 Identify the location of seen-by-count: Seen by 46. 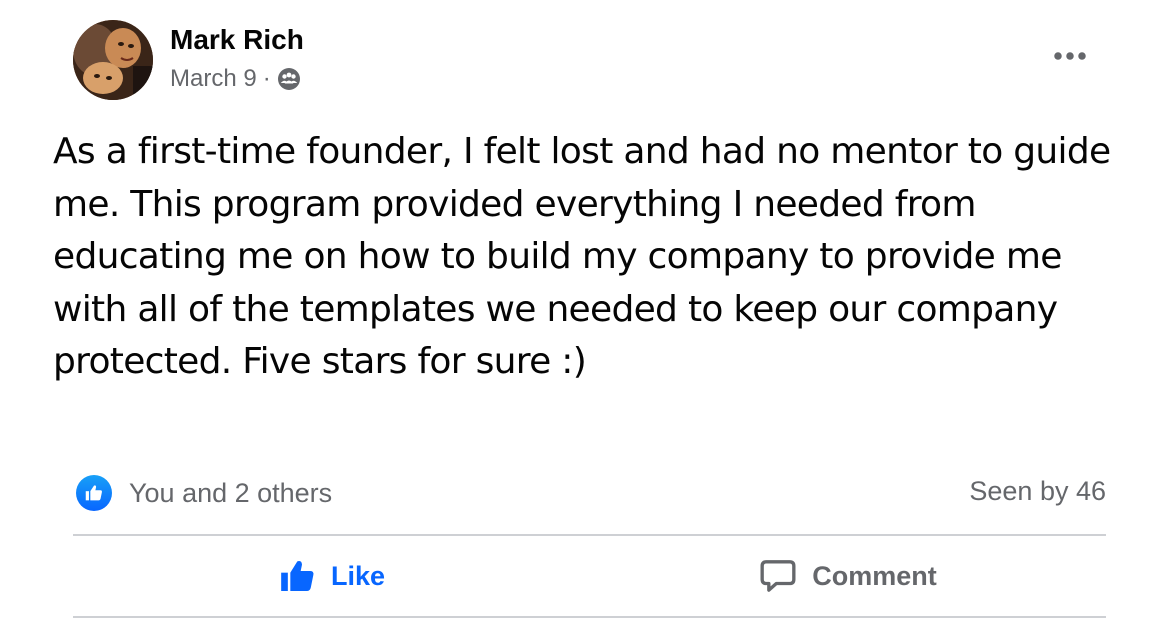
(1037, 491).